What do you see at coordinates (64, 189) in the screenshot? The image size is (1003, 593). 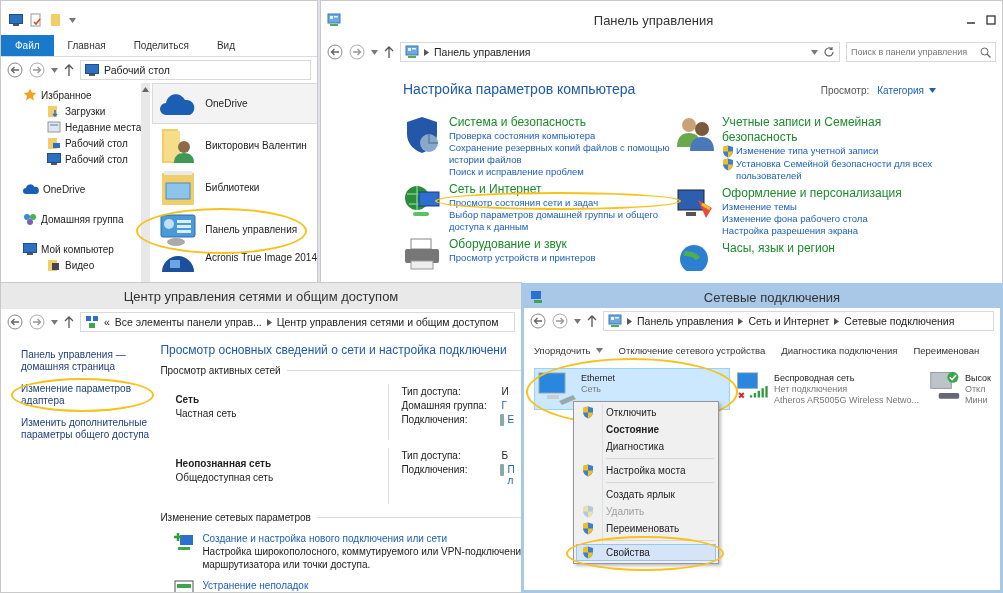 I see `nav-item: OneDrive` at bounding box center [64, 189].